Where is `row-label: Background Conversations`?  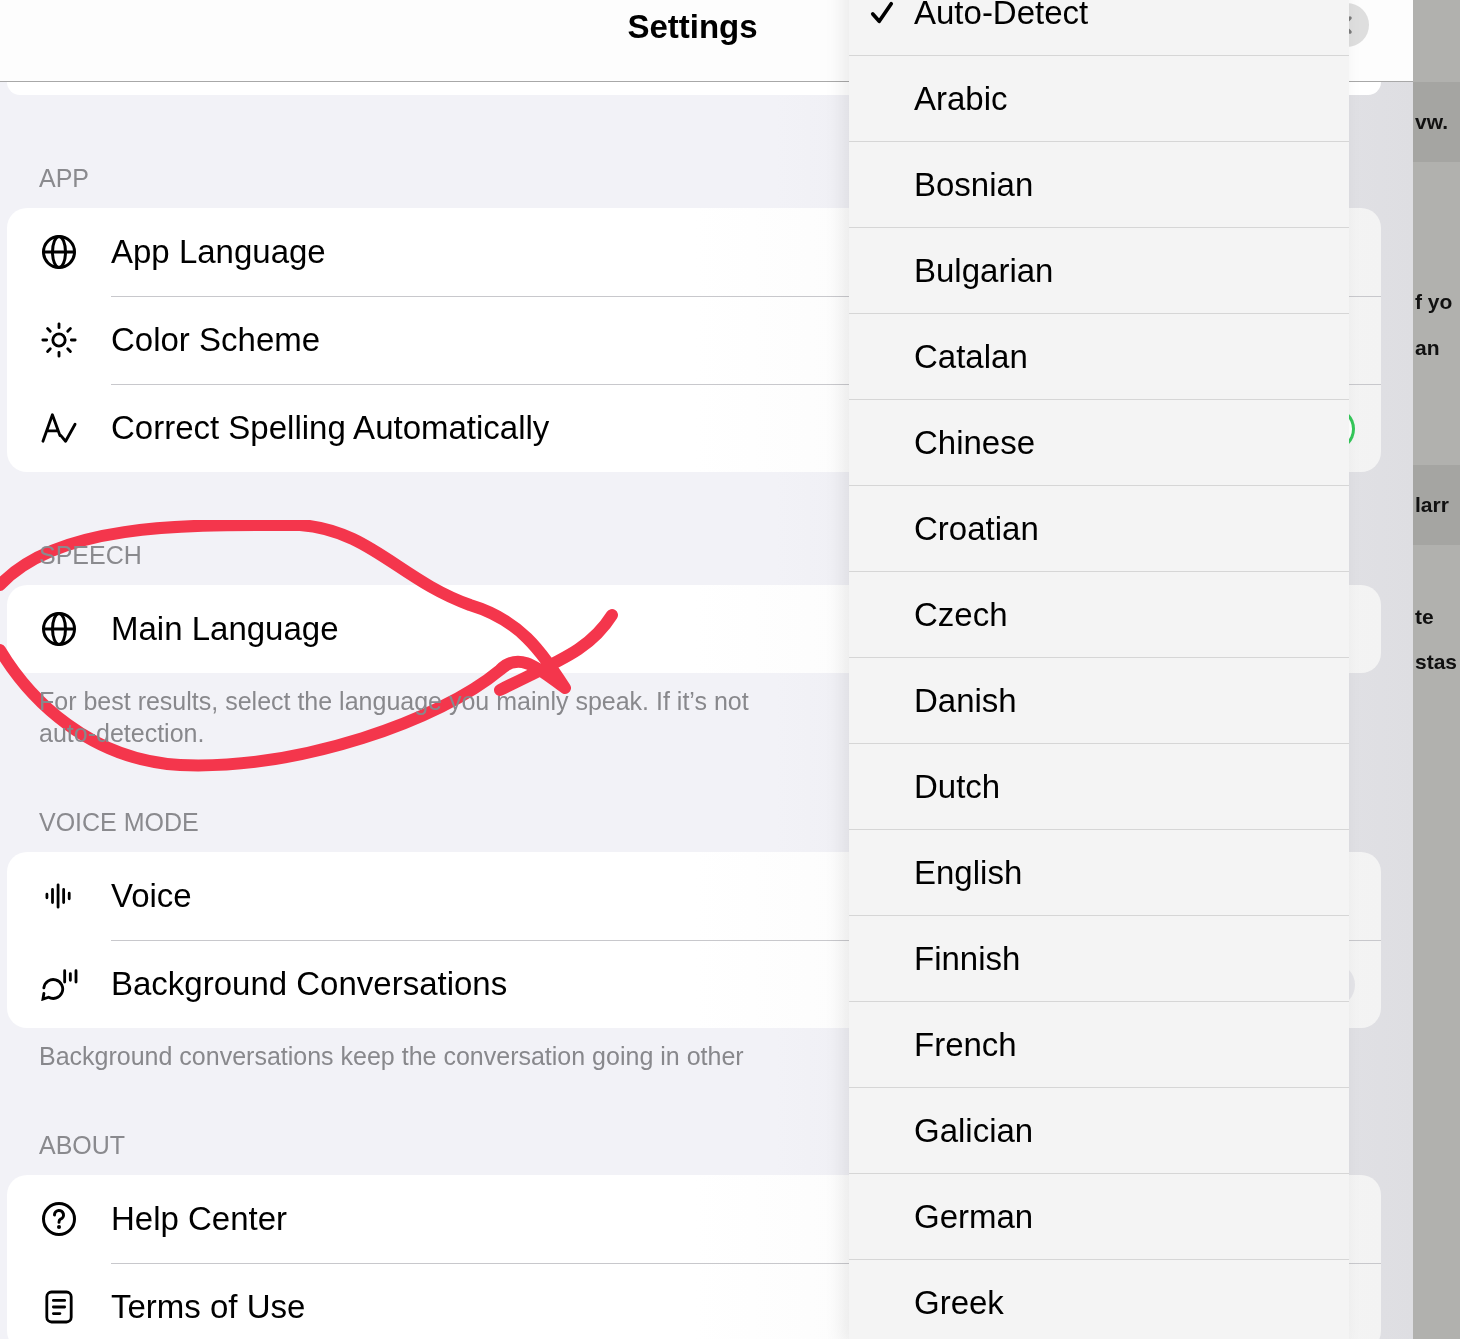 row-label: Background Conversations is located at coordinates (309, 984).